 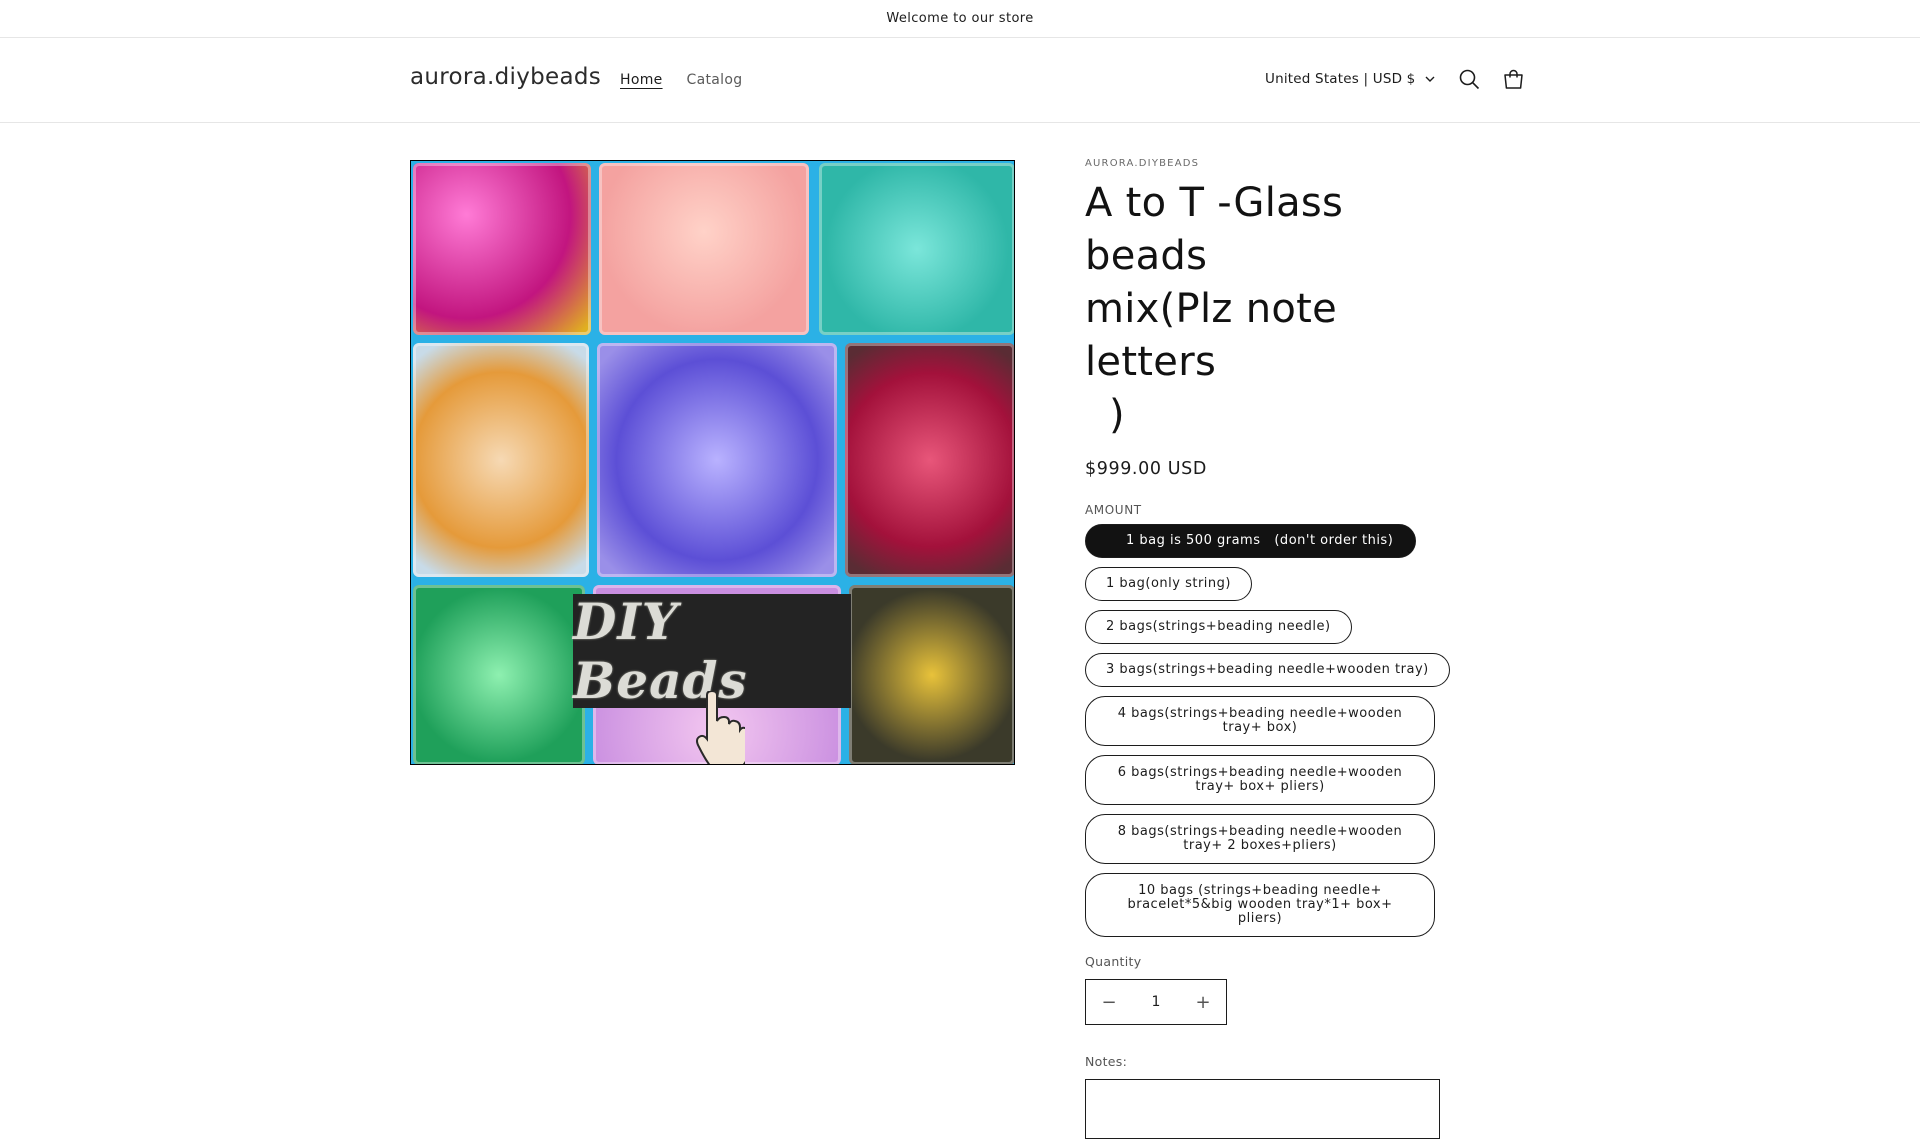 I want to click on variant-pill: 2 bags(strings+beading needle), so click(x=1218, y=627).